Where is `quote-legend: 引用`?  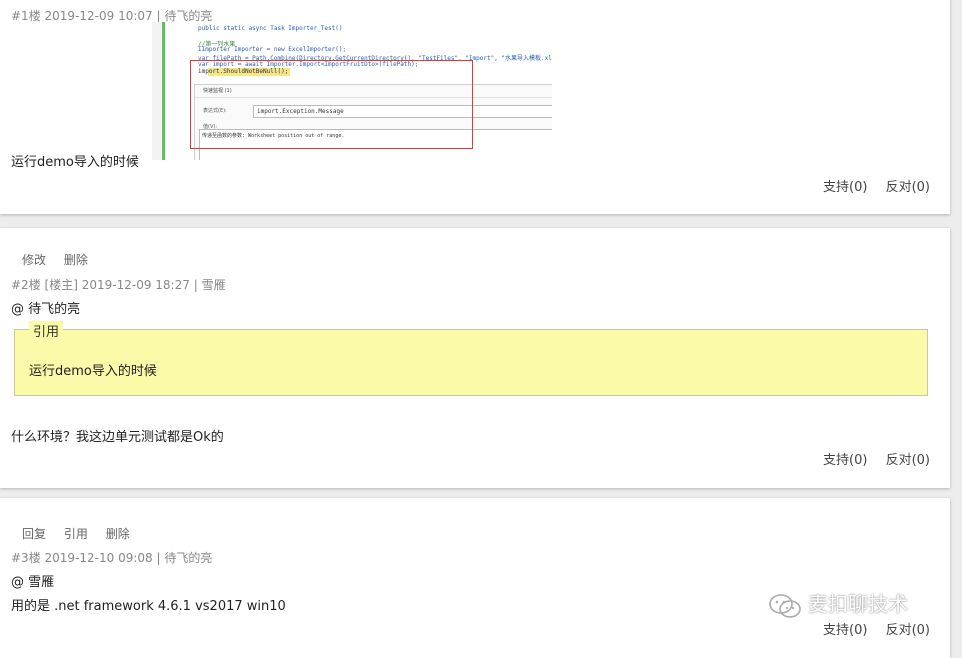 quote-legend: 引用 is located at coordinates (46, 330).